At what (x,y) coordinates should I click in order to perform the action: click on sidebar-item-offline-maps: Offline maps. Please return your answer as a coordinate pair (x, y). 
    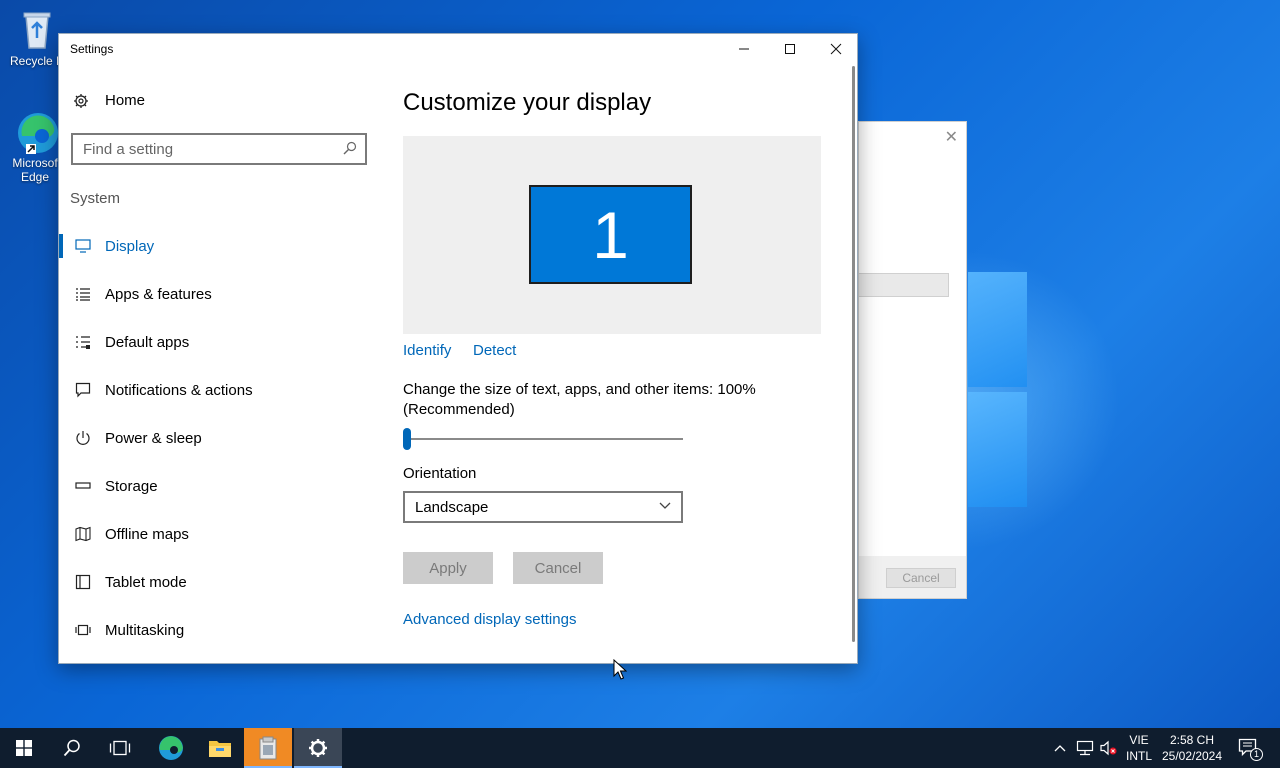
    Looking at the image, I should click on (219, 534).